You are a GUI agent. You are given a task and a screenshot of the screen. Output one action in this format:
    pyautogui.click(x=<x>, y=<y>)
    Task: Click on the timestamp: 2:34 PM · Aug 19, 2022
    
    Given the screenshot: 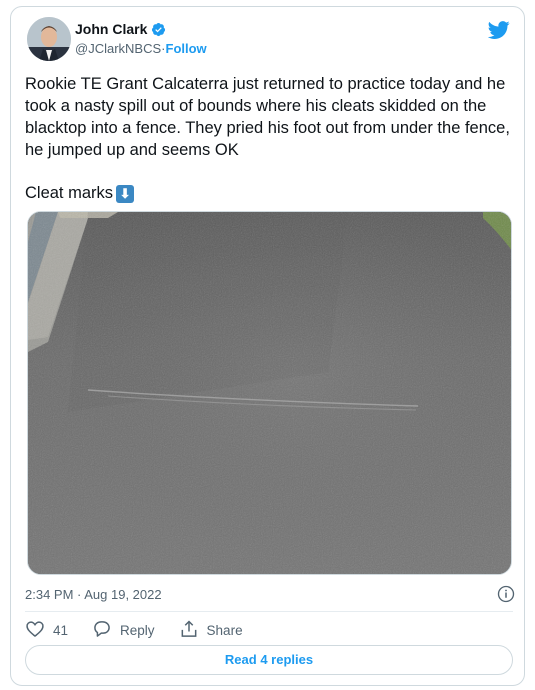 What is the action you would take?
    pyautogui.click(x=93, y=594)
    